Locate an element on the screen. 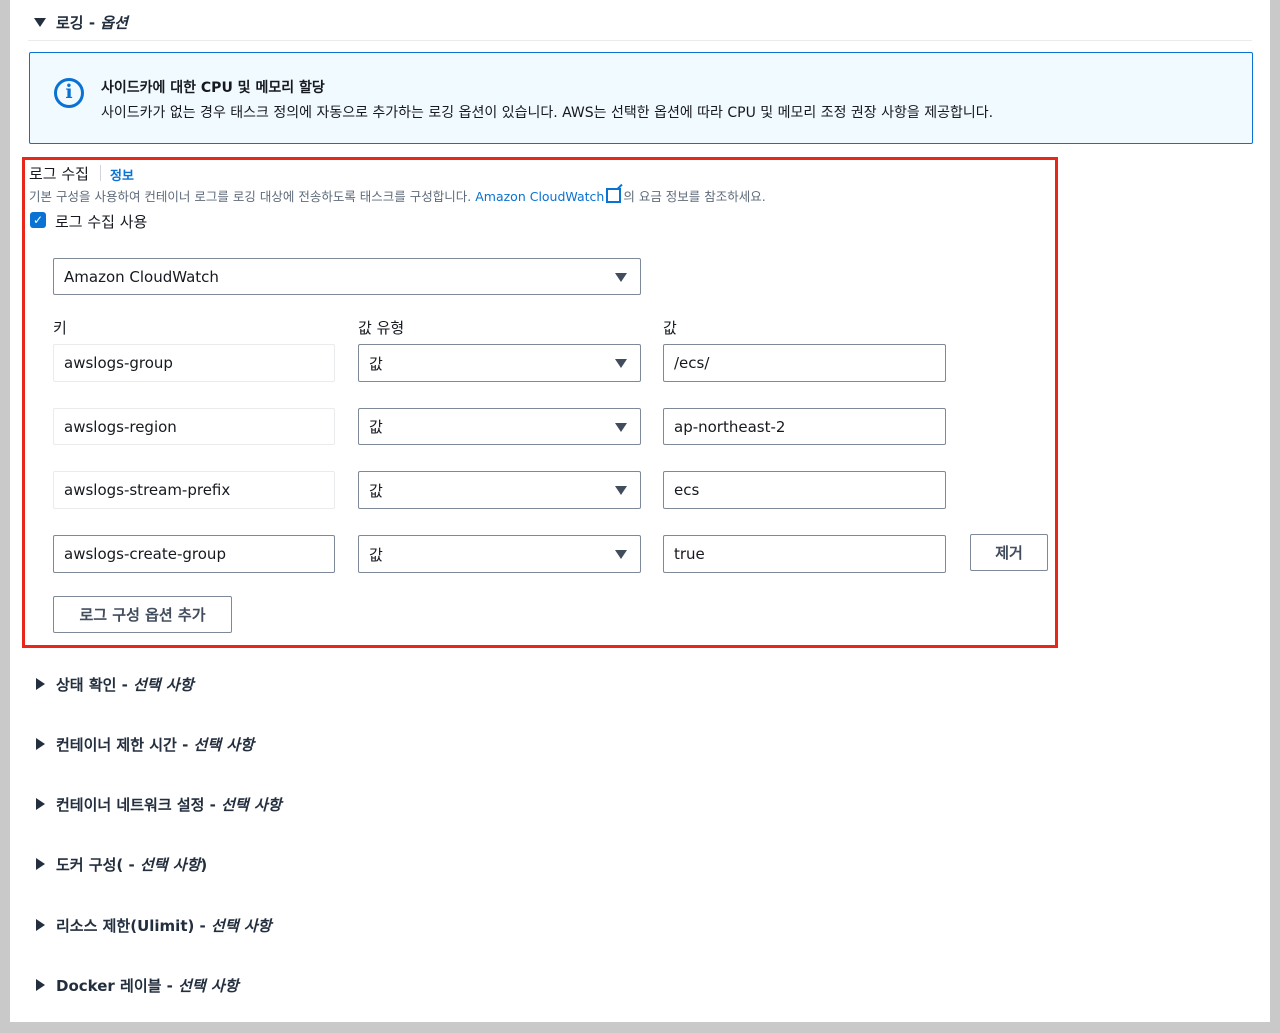  value-field: ap-northeast-2 is located at coordinates (804, 426).